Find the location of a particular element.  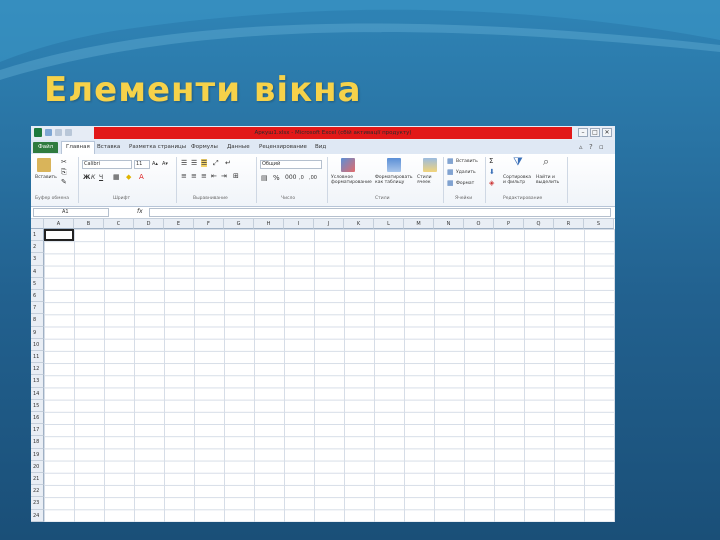

merge-cells-icon: ⊞ is located at coordinates (236, 176).